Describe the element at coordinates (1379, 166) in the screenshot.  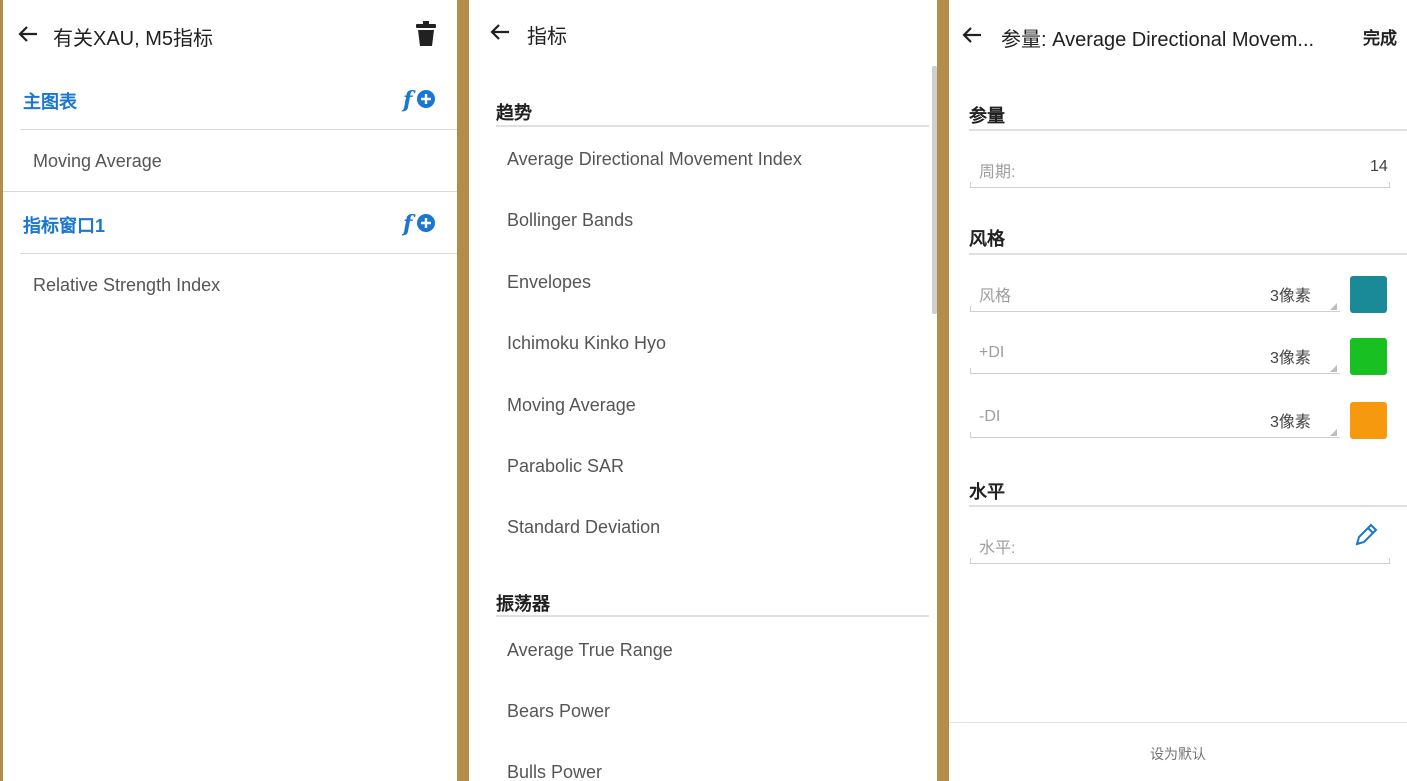
I see `period-value: 14` at that location.